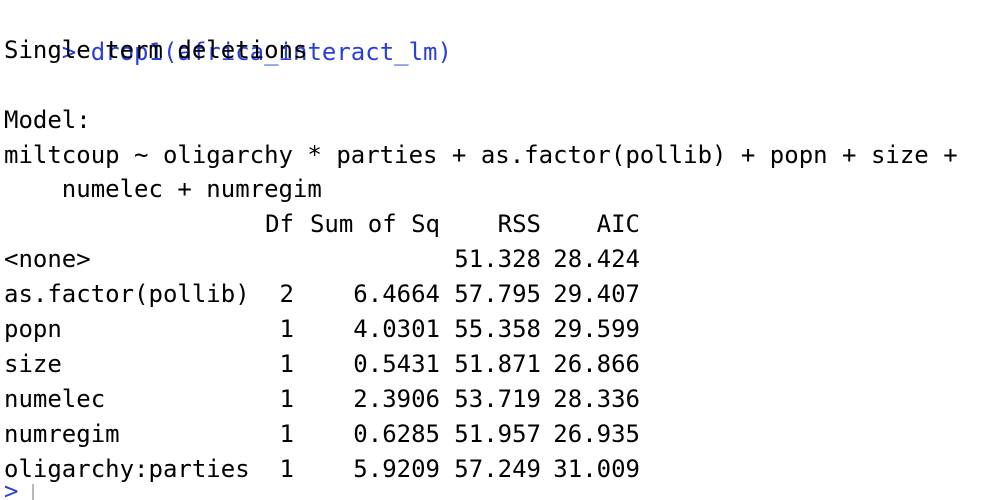 This screenshot has height=500, width=1006. Describe the element at coordinates (497, 294) in the screenshot. I see `row-rss: 57.795` at that location.